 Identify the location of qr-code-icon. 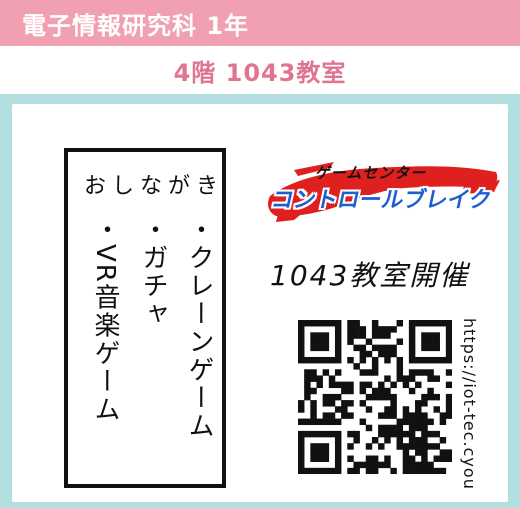
(375, 397).